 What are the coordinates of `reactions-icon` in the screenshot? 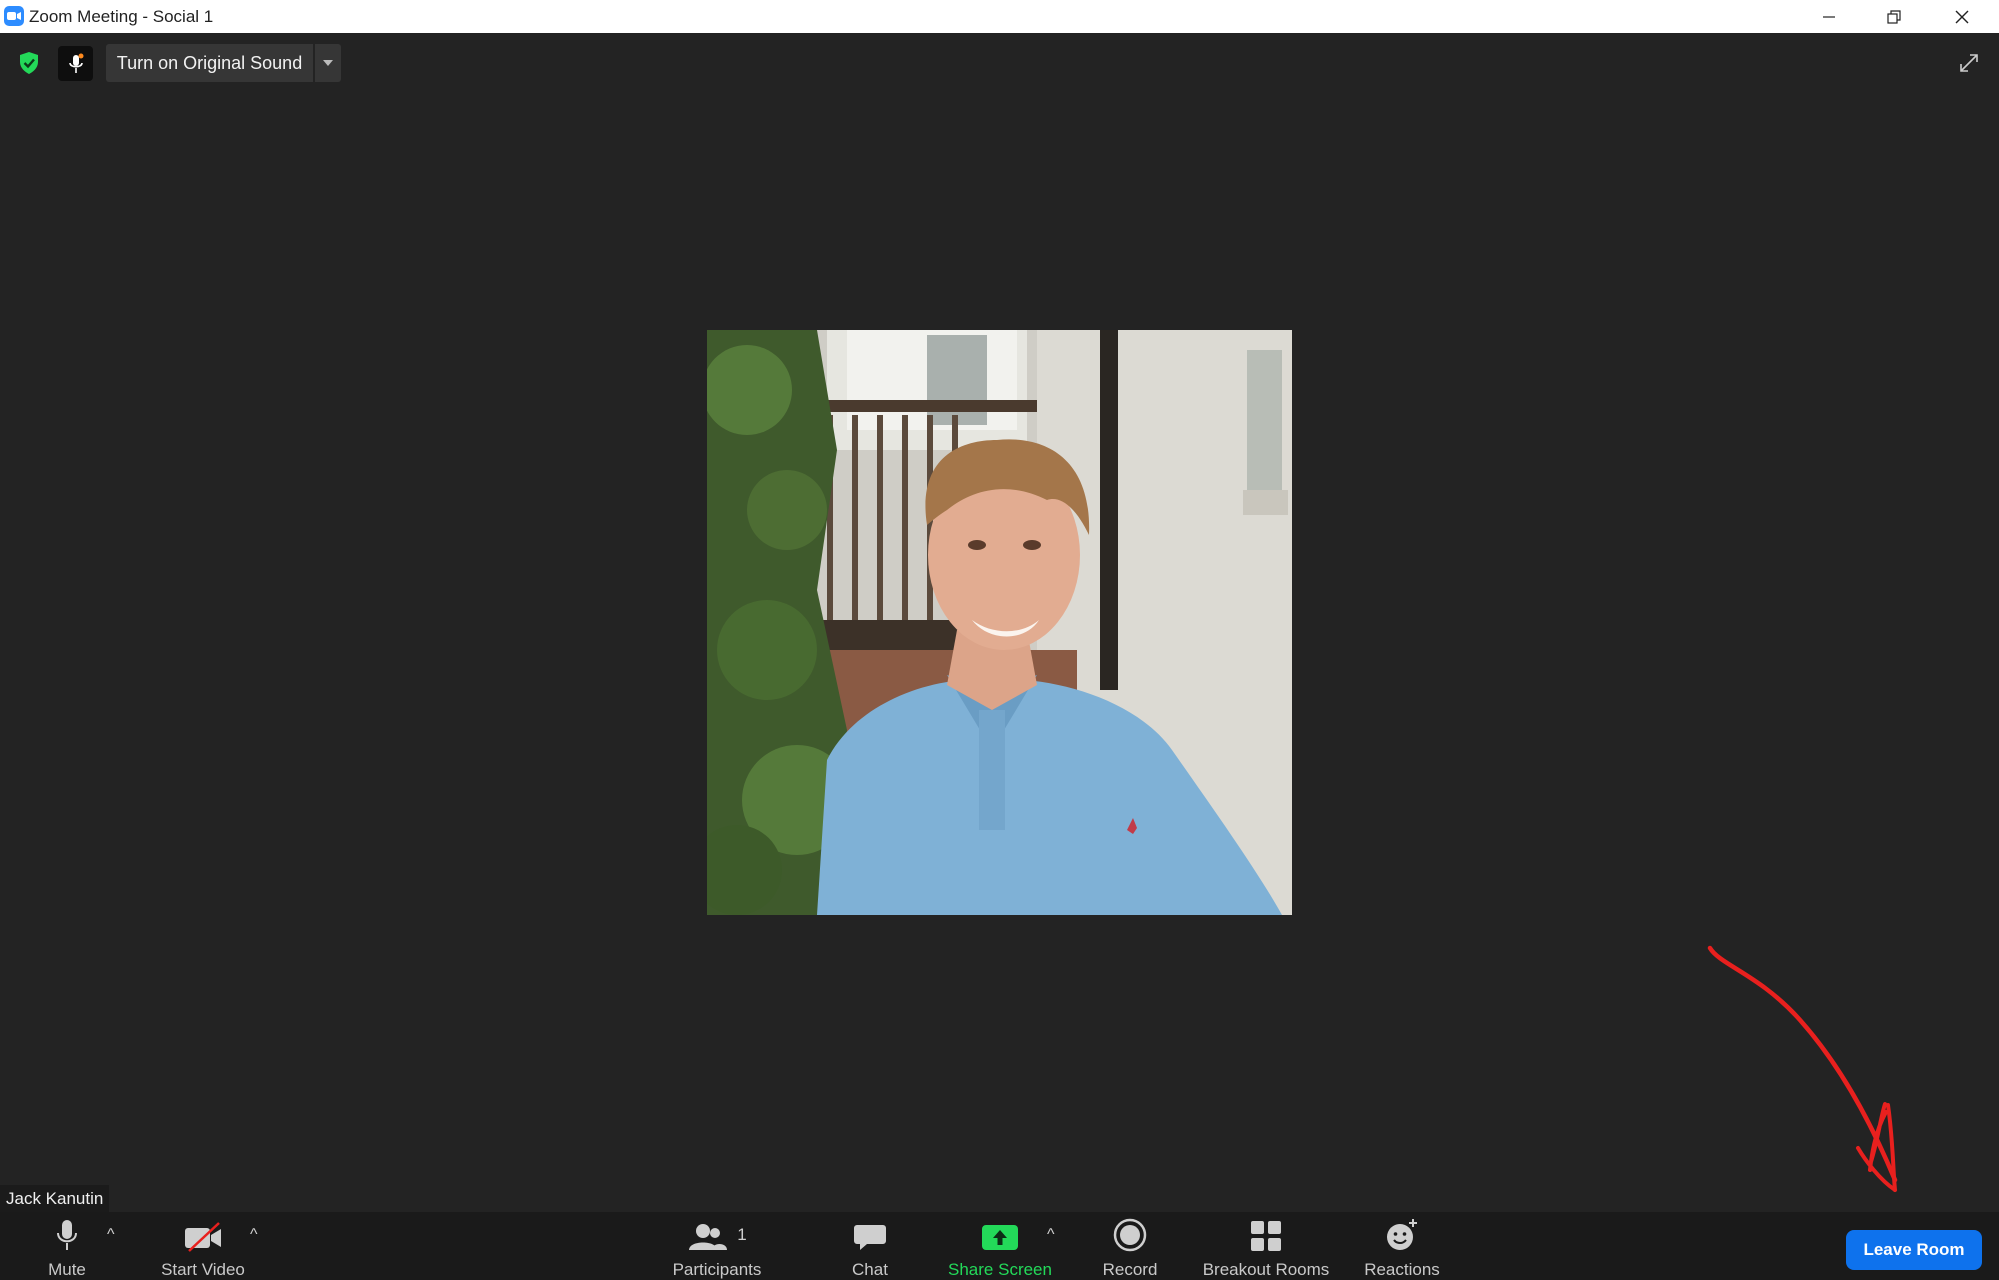 It's located at (1402, 1235).